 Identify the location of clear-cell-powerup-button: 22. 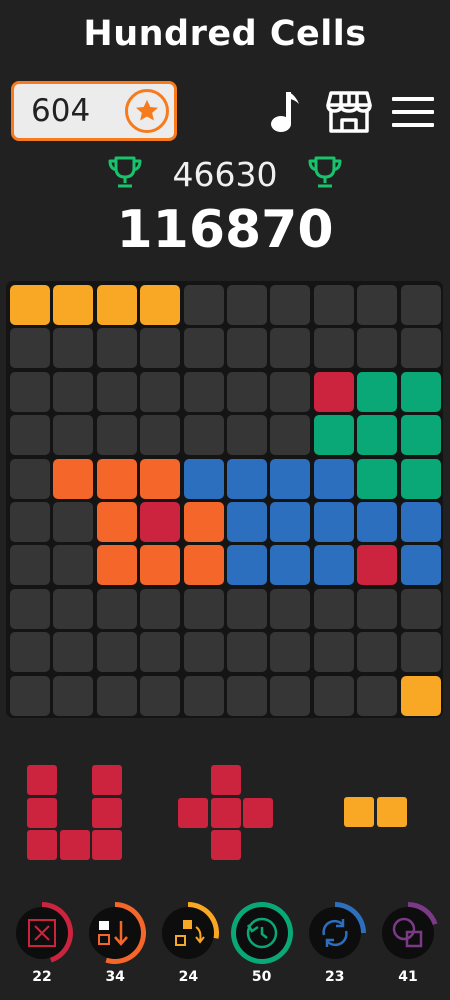
(42, 943).